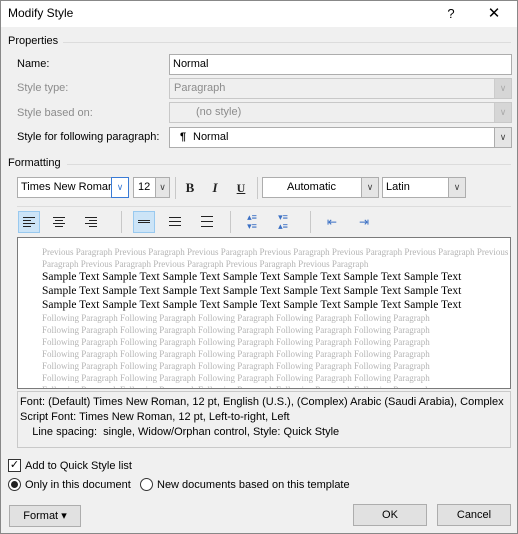 Image resolution: width=518 pixels, height=534 pixels. I want to click on caret-down-icon: ▾, so click(64, 516).